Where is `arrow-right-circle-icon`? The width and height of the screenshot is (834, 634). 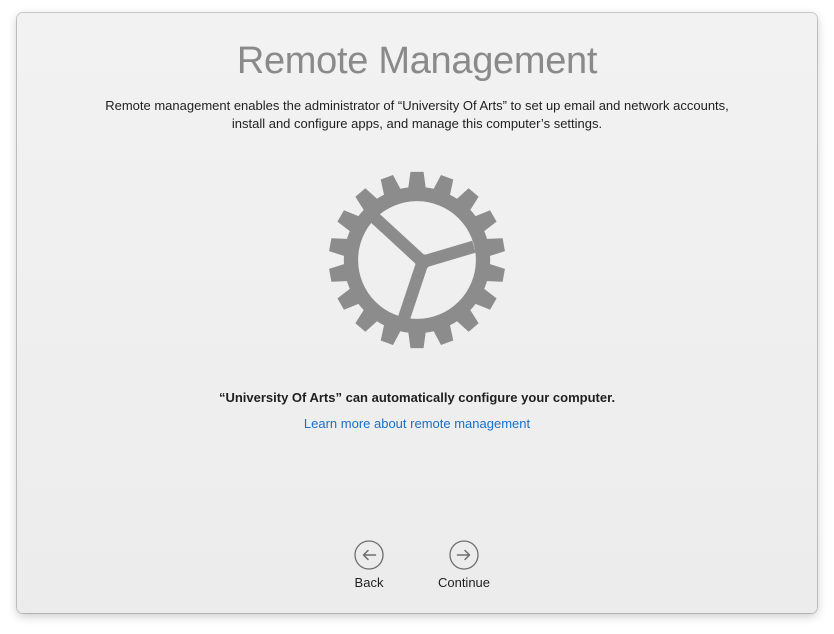 arrow-right-circle-icon is located at coordinates (464, 555).